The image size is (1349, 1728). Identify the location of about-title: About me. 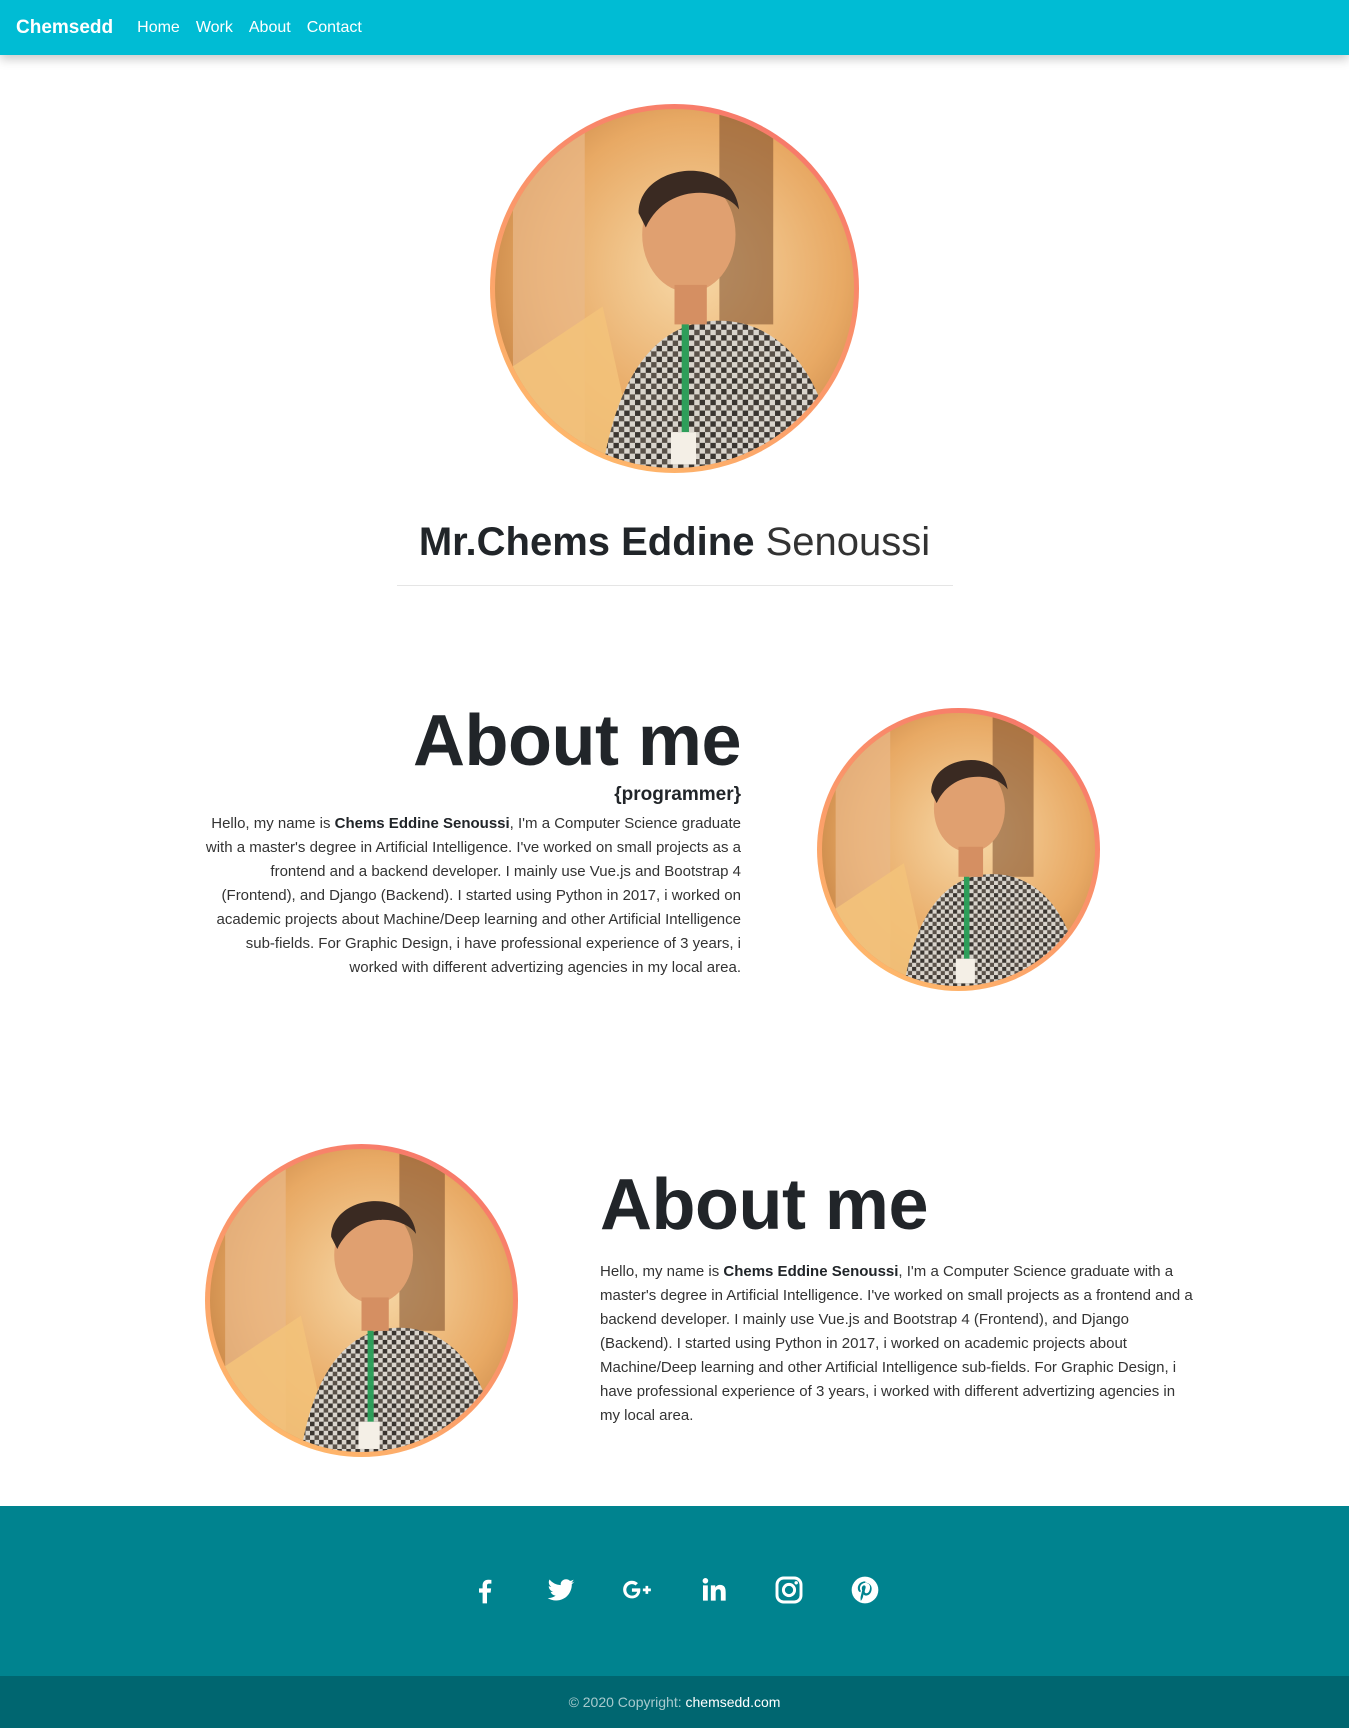
(577, 741).